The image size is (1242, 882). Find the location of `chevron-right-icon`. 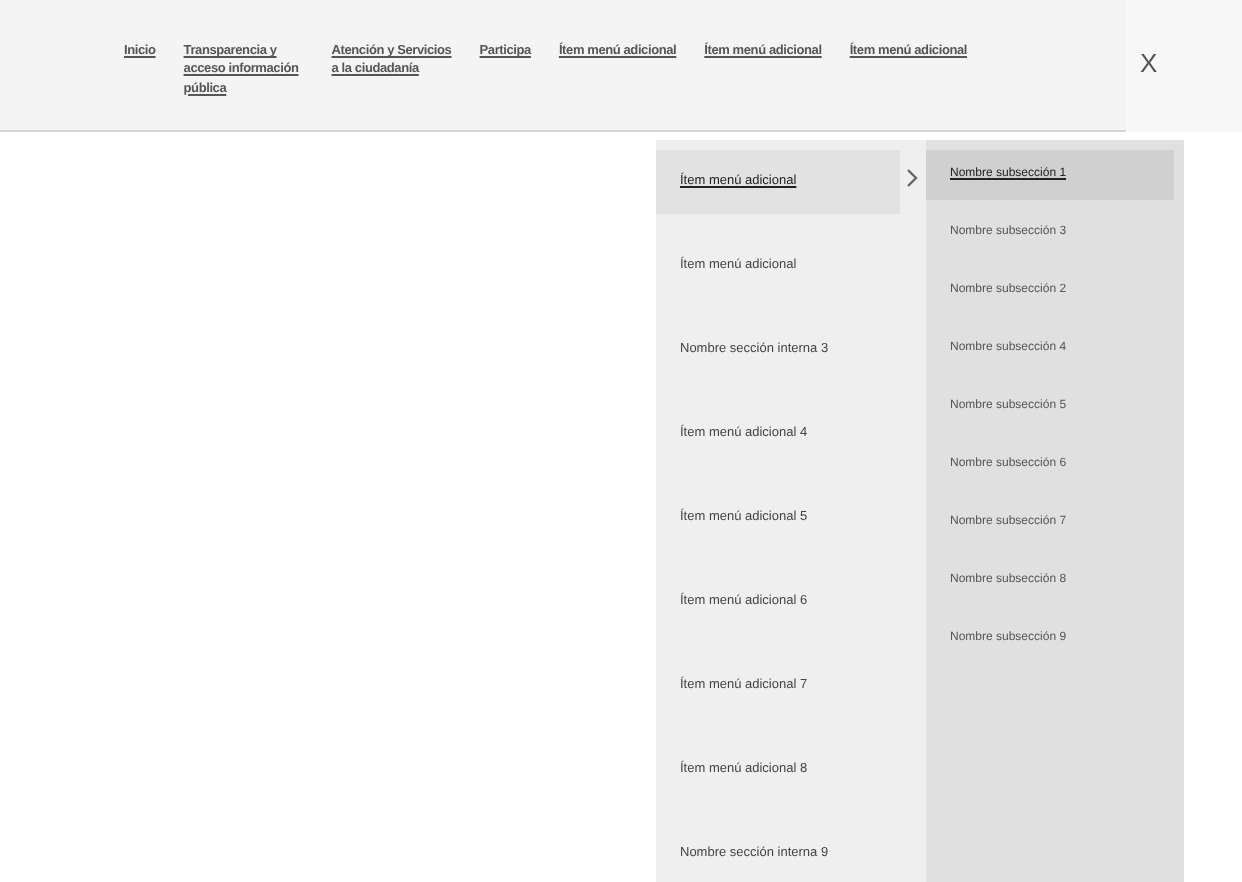

chevron-right-icon is located at coordinates (912, 178).